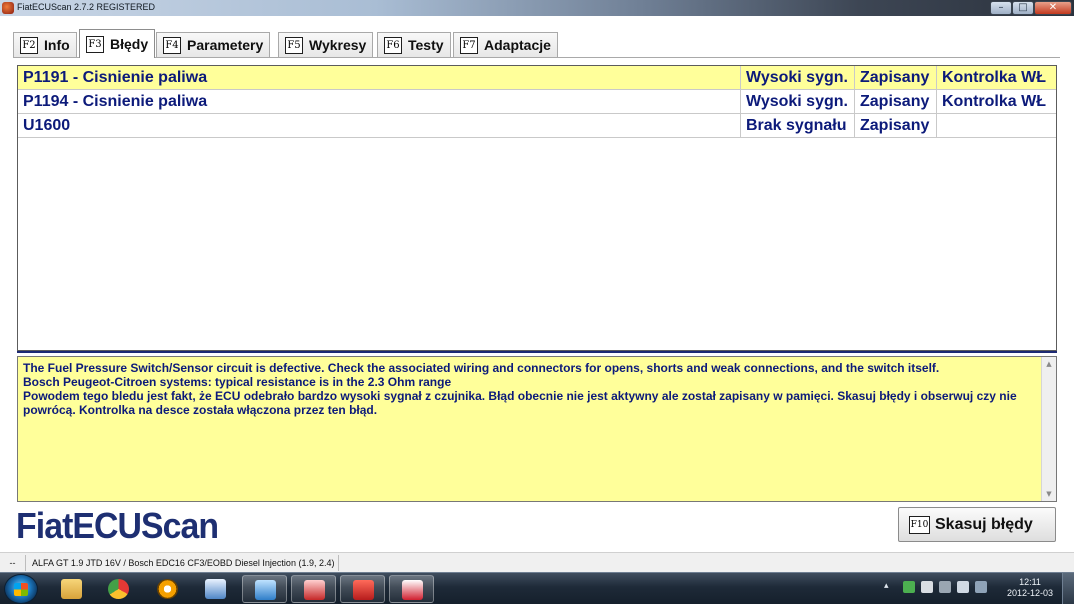  What do you see at coordinates (919, 524) in the screenshot?
I see `button-key: F10` at bounding box center [919, 524].